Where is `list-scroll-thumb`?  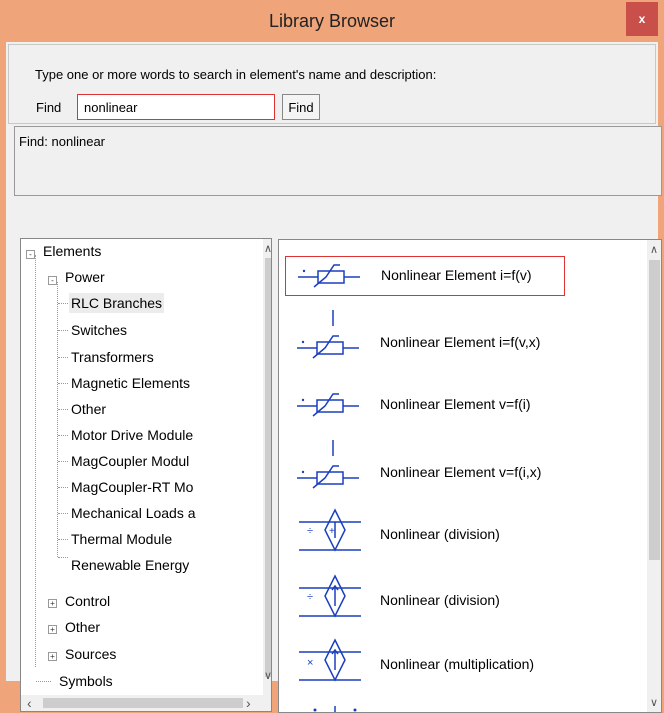
list-scroll-thumb is located at coordinates (654, 410).